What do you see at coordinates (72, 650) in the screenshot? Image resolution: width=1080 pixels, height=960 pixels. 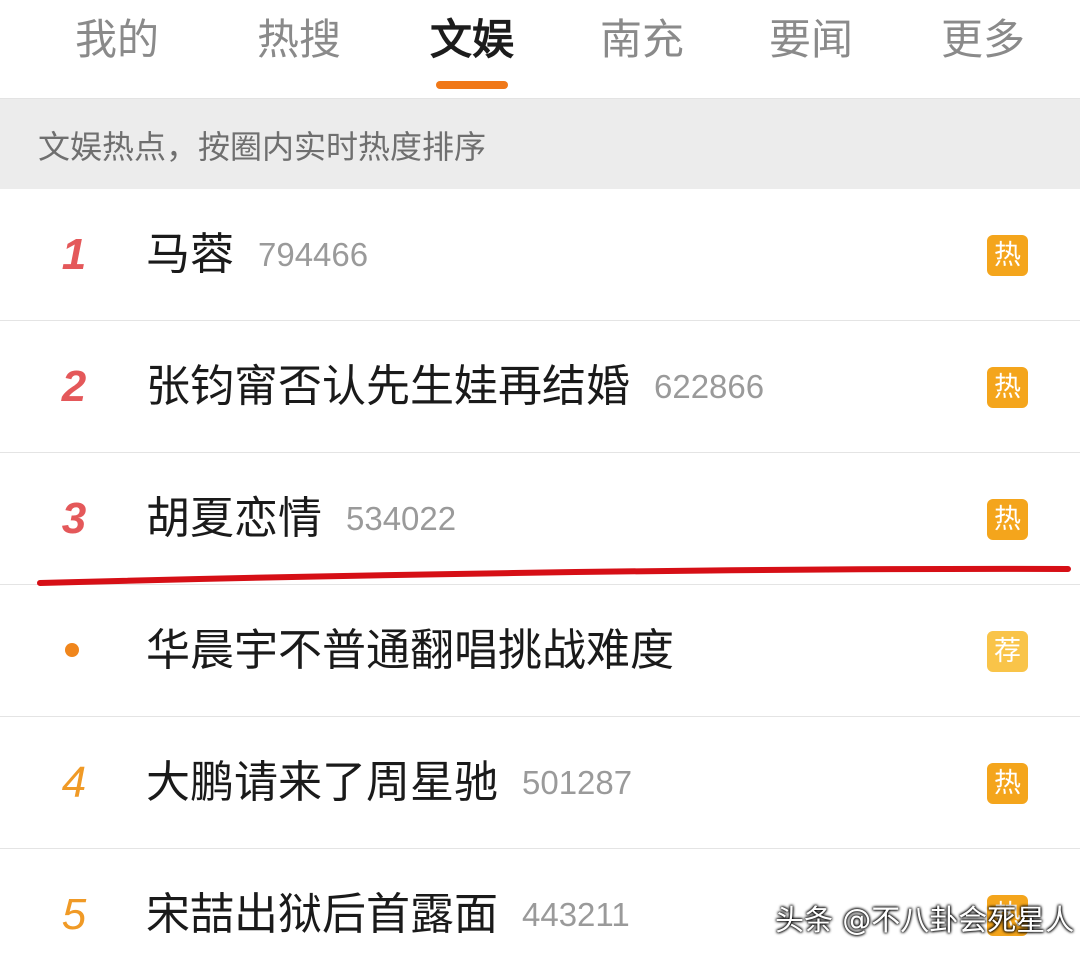 I see `dot-icon` at bounding box center [72, 650].